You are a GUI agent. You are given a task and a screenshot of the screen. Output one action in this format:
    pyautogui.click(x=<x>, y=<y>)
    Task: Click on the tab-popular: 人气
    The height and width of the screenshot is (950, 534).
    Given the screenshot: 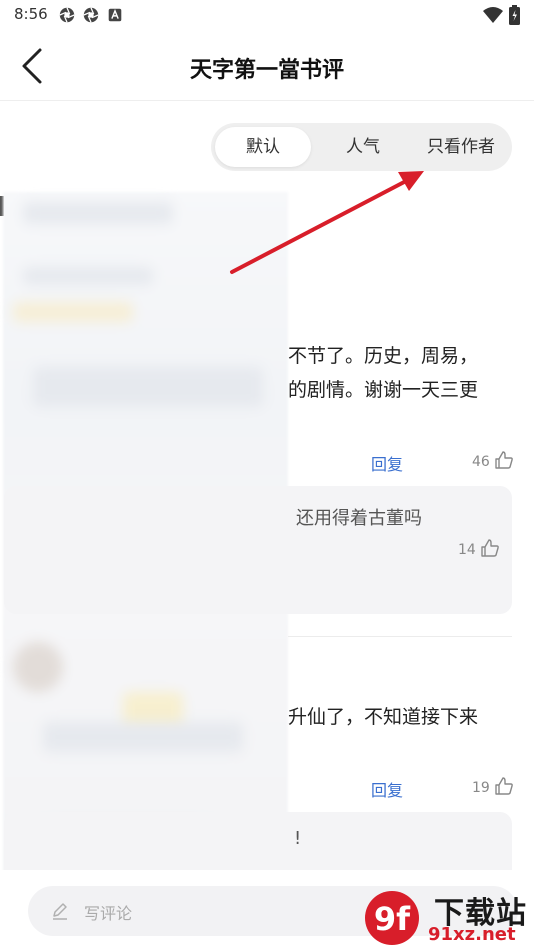 What is the action you would take?
    pyautogui.click(x=363, y=147)
    